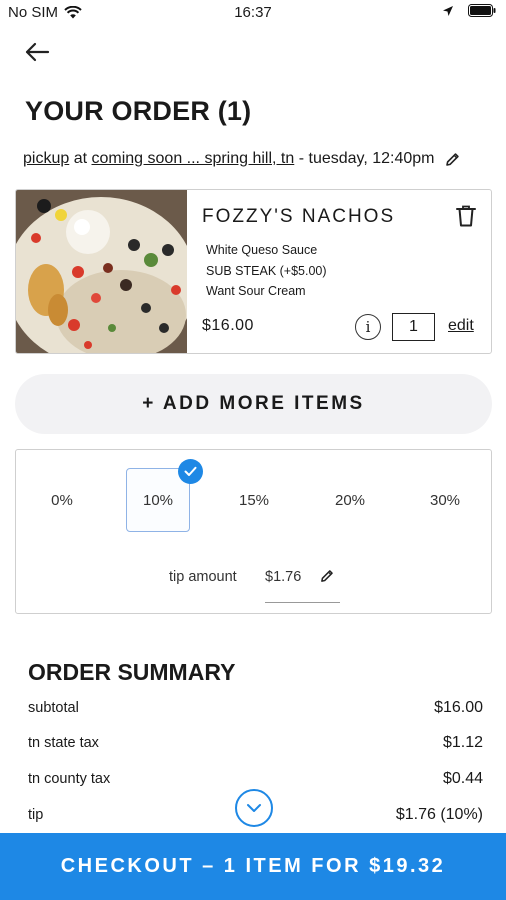 The width and height of the screenshot is (506, 900). I want to click on summary-row: tn county tax $0.44, so click(255, 779).